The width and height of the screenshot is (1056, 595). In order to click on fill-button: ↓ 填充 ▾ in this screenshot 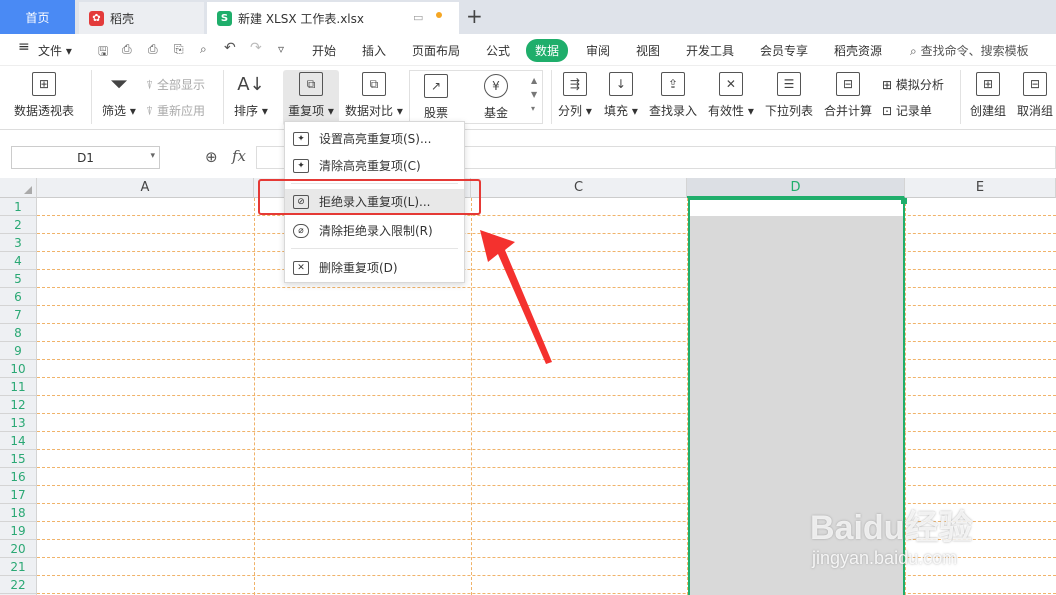, I will do `click(621, 95)`.